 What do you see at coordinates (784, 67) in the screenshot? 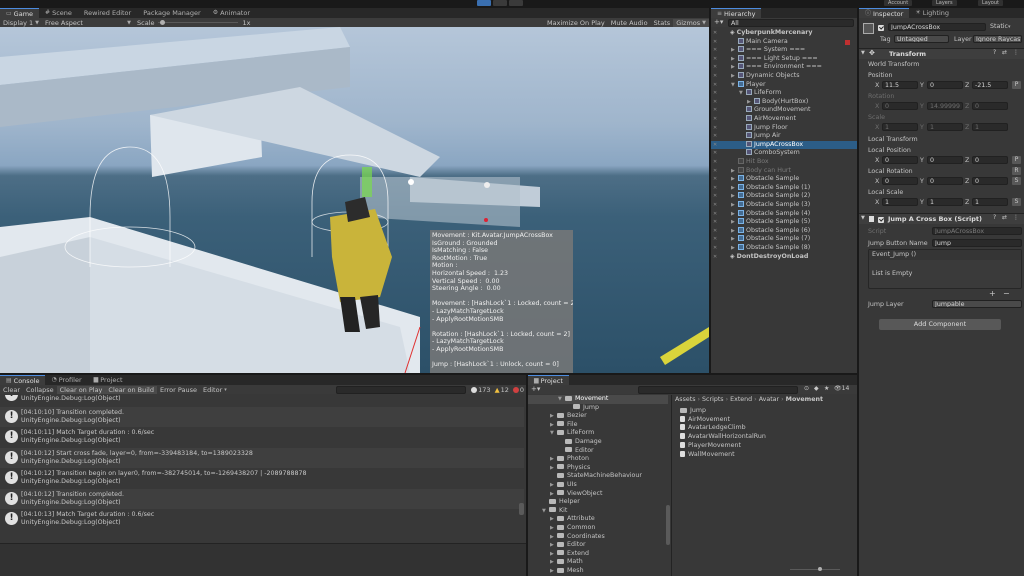
I see `hierarchy-item: ✕ ▶ === Environment ===` at bounding box center [784, 67].